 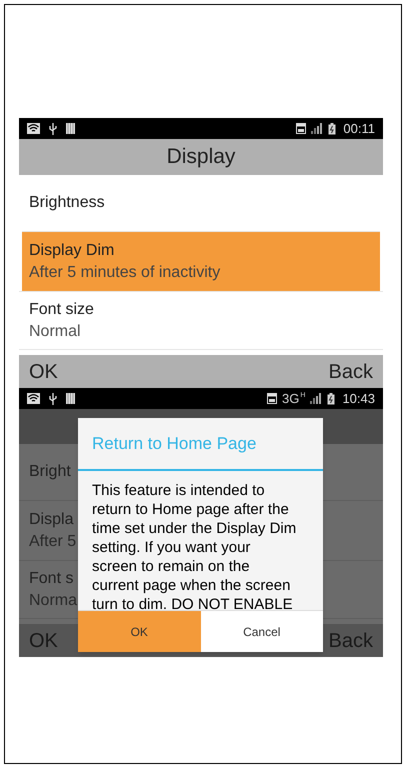 What do you see at coordinates (358, 398) in the screenshot?
I see `status-time: 10:43` at bounding box center [358, 398].